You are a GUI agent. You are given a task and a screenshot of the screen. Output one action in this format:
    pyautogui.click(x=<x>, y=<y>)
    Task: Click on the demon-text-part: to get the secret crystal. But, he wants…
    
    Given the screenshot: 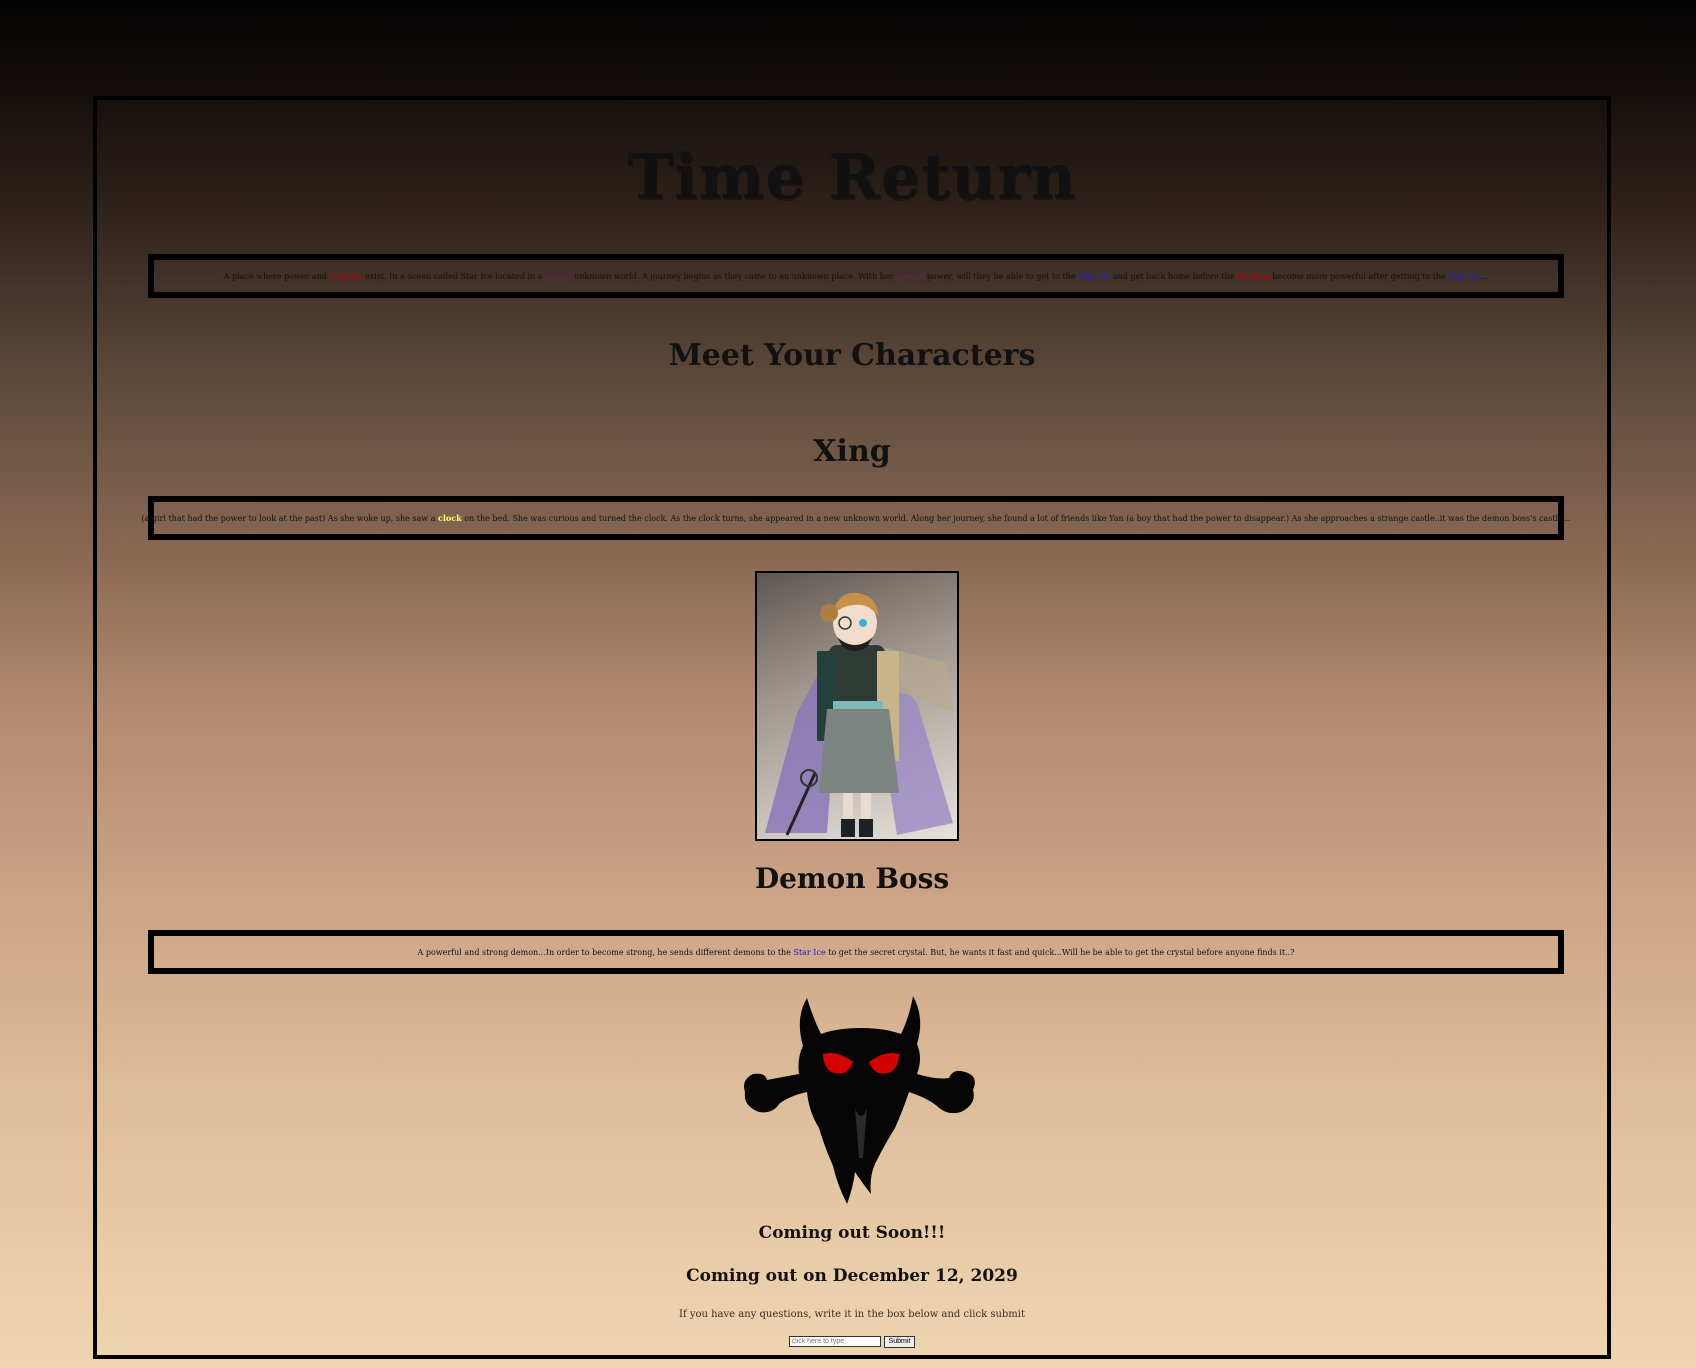 What is the action you would take?
    pyautogui.click(x=1060, y=952)
    